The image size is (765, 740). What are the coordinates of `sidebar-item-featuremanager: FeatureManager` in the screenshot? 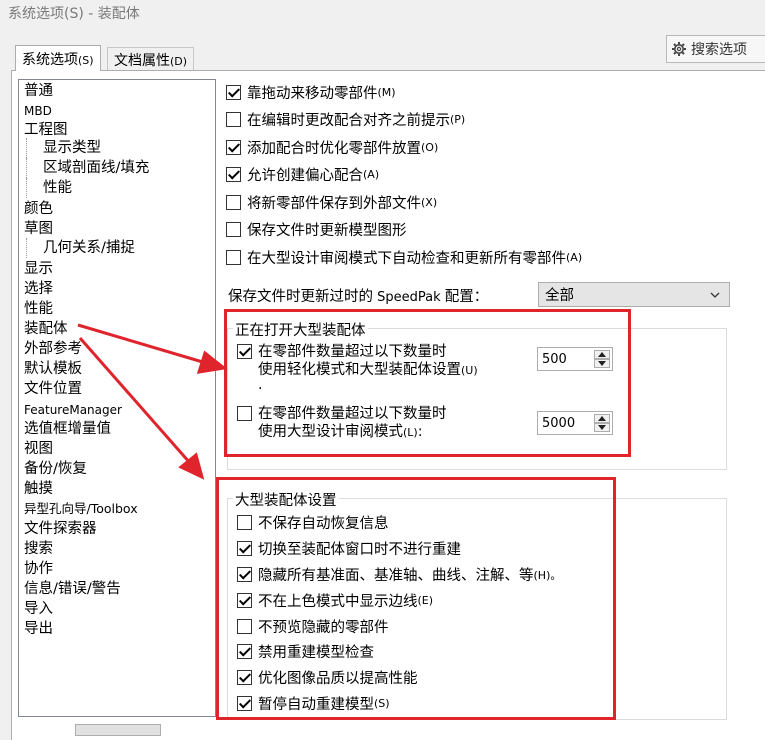 It's located at (73, 410).